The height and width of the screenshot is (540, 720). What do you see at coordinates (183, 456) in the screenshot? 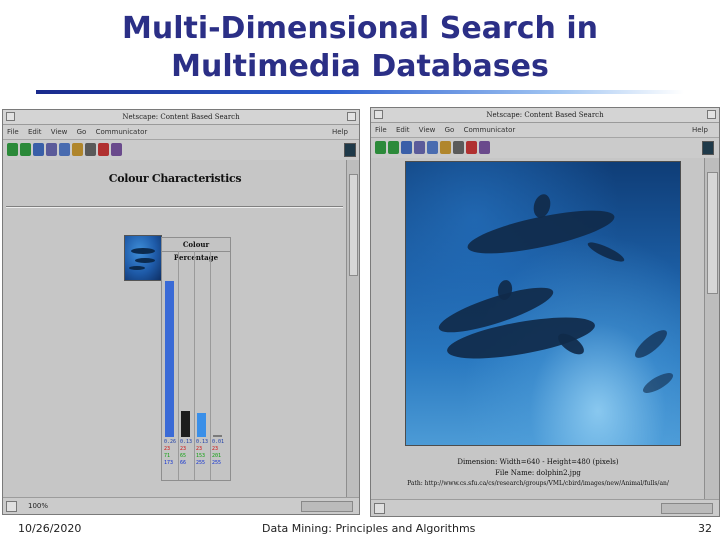
I see `column-2-g: 65` at bounding box center [183, 456].